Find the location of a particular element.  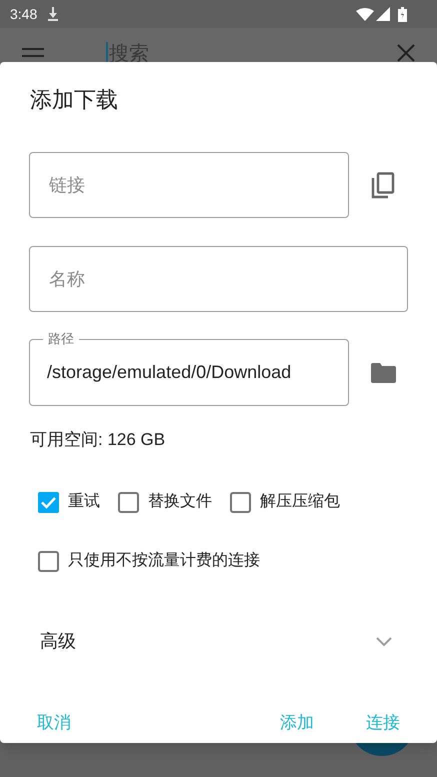

advanced-section-label: 高级 is located at coordinates (58, 641).